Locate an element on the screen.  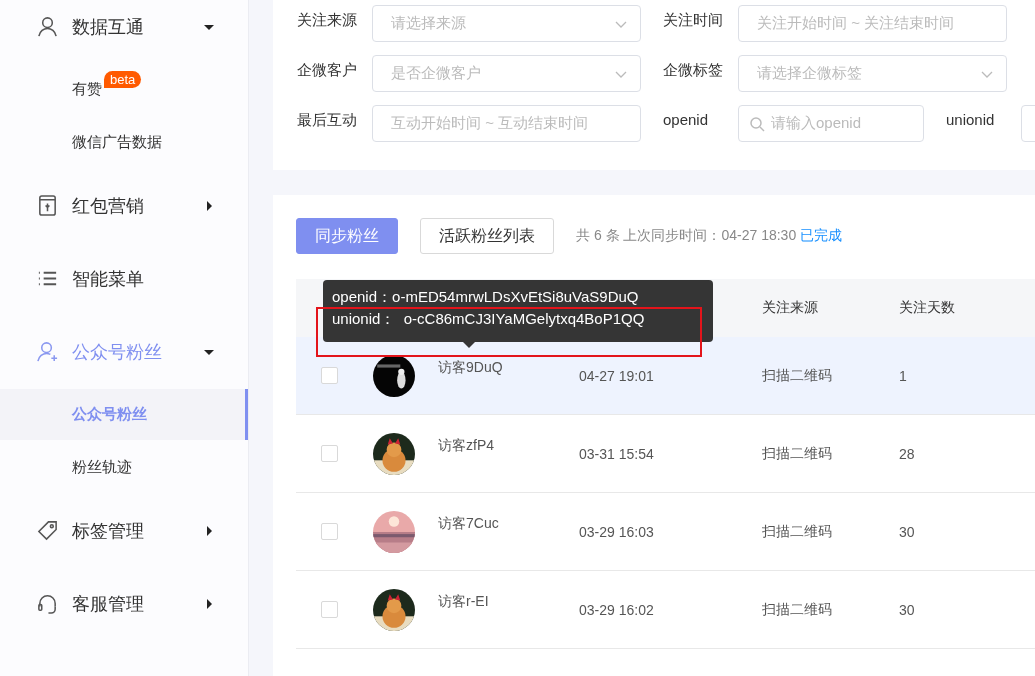
table-cell: 1 is located at coordinates (903, 375).